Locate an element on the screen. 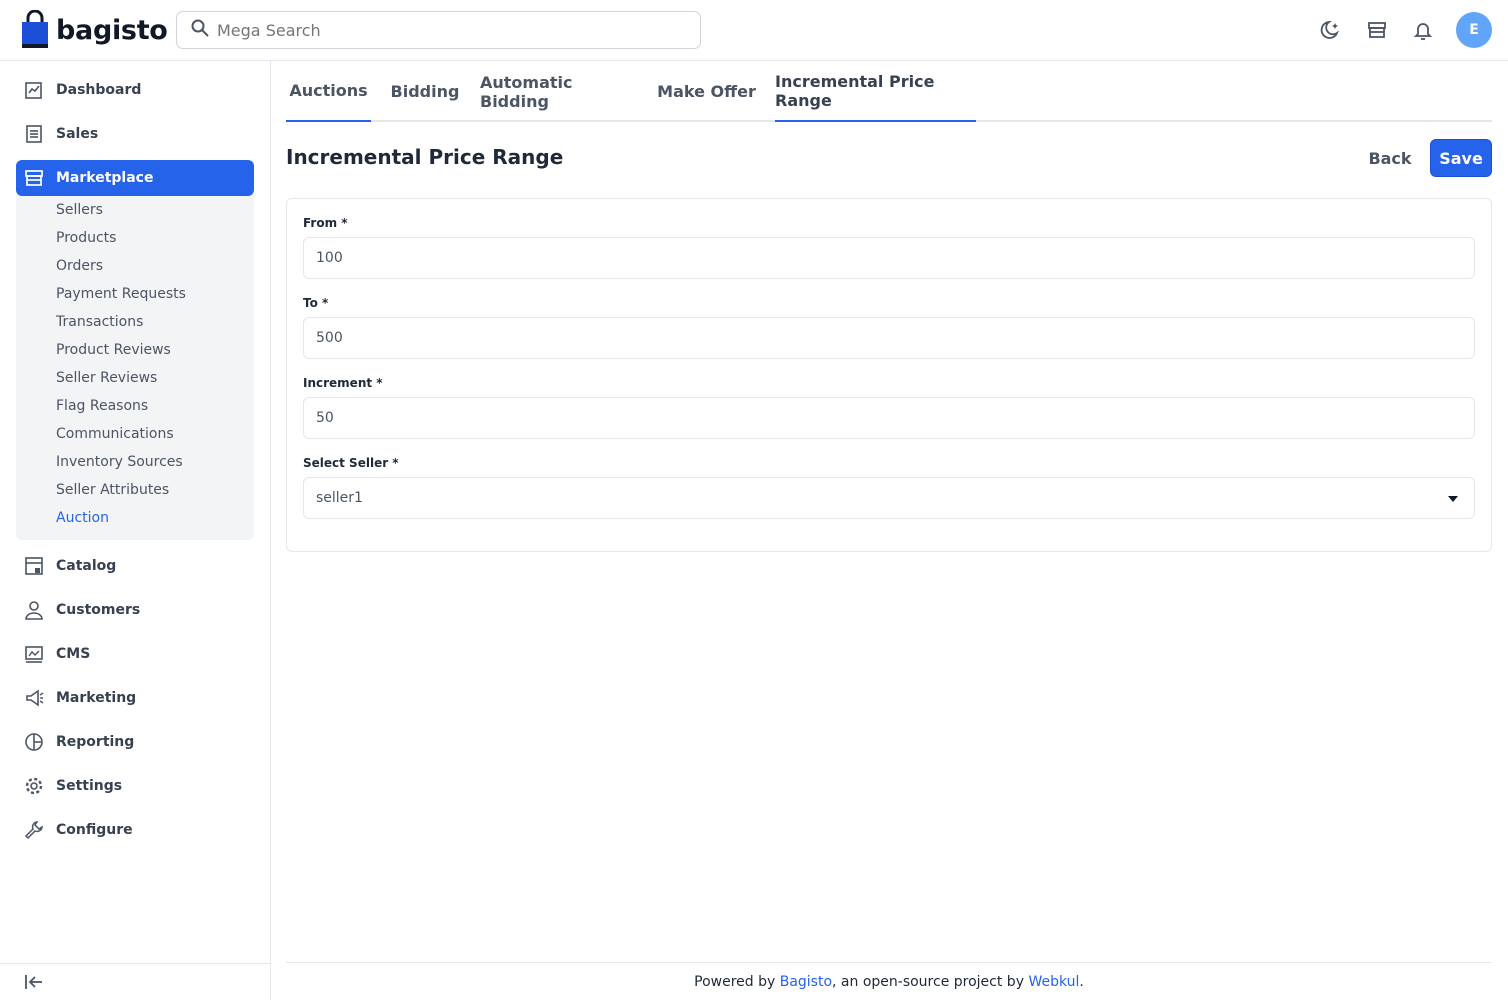 The height and width of the screenshot is (1000, 1508). collapse-icon is located at coordinates (34, 984).